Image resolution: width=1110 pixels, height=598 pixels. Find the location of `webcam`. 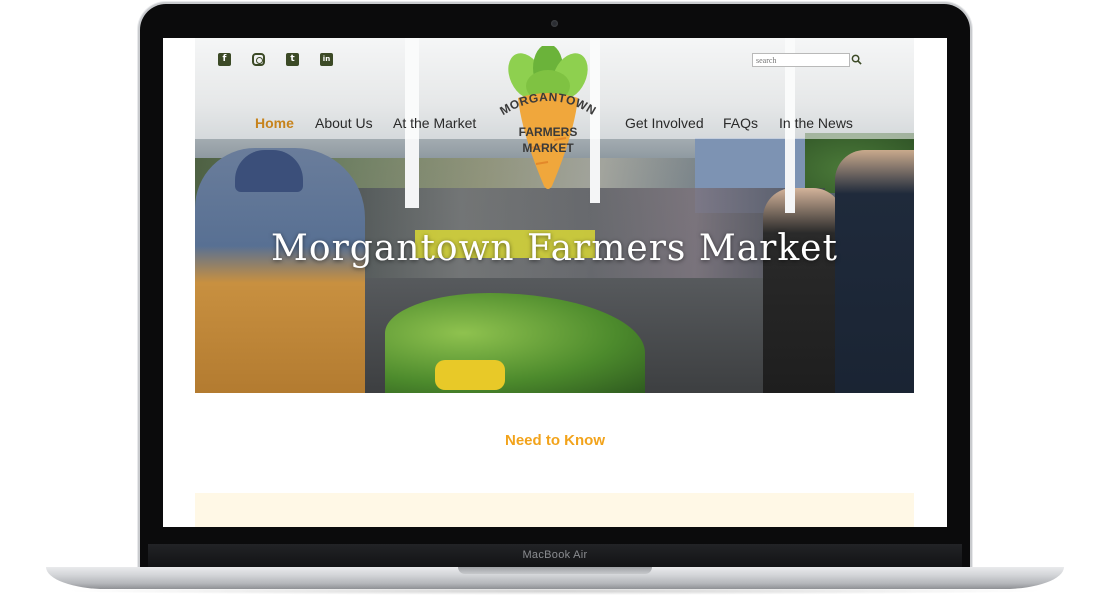

webcam is located at coordinates (554, 23).